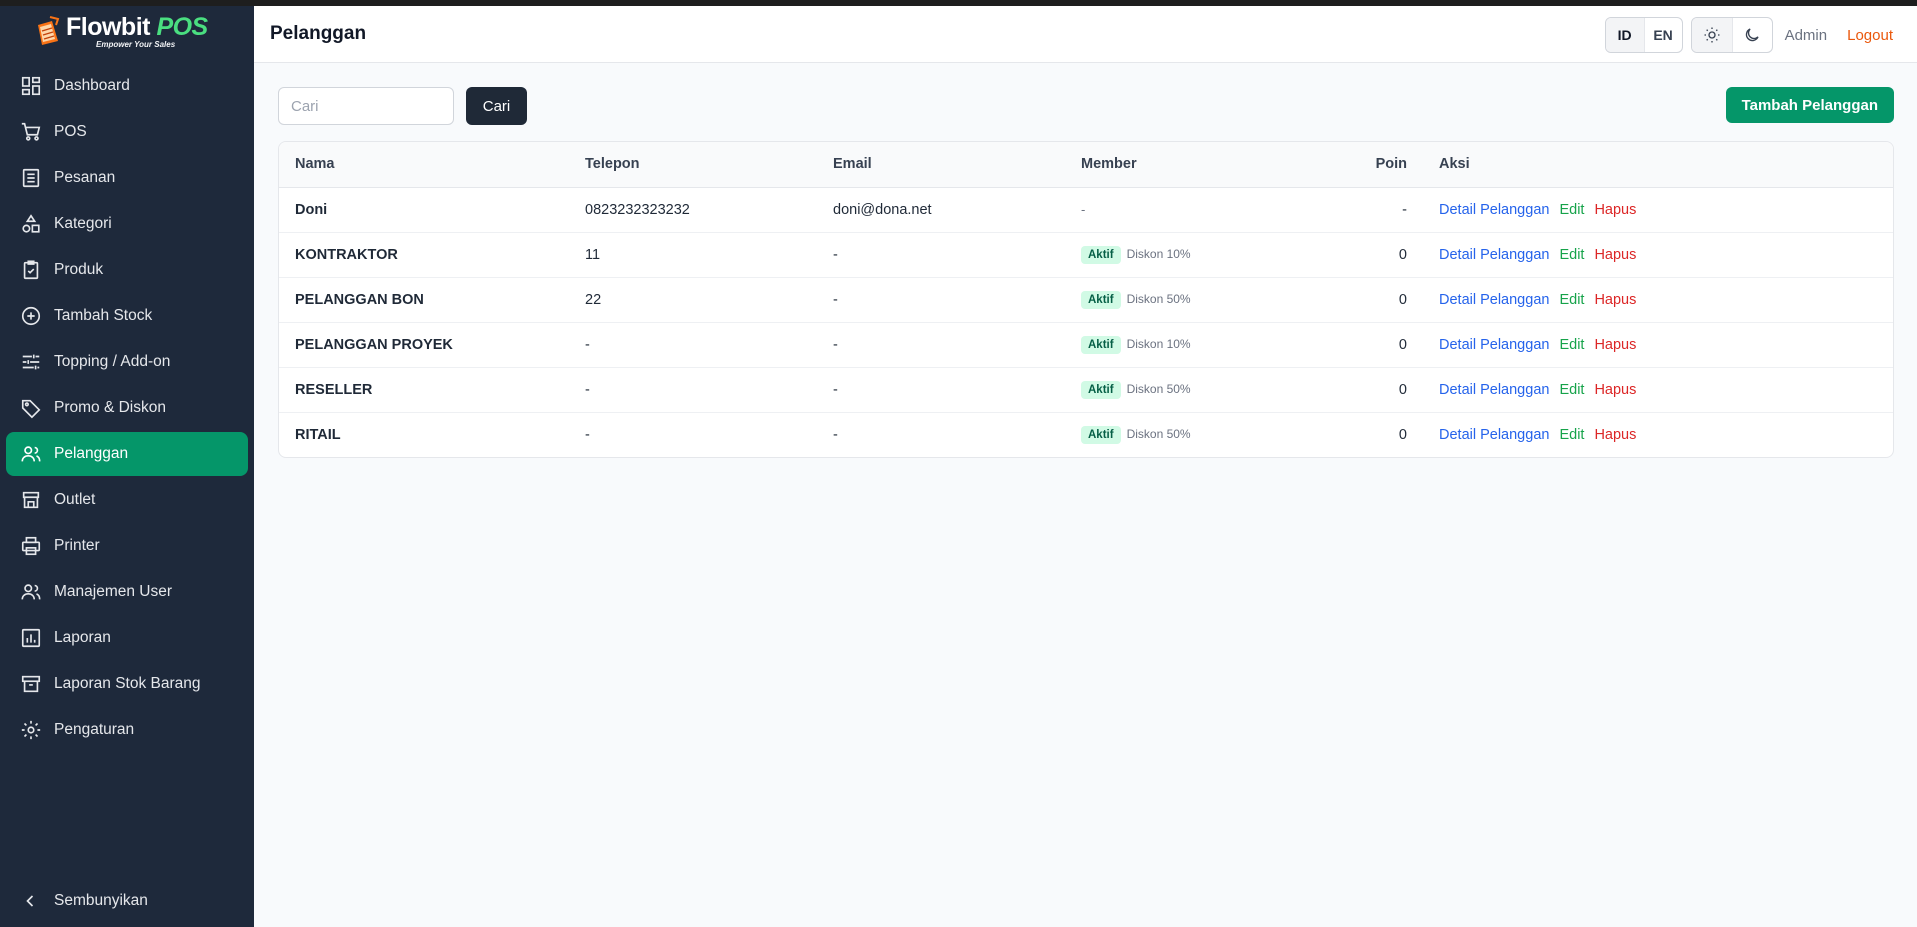 Image resolution: width=1917 pixels, height=927 pixels. I want to click on customer-points: -, so click(1368, 210).